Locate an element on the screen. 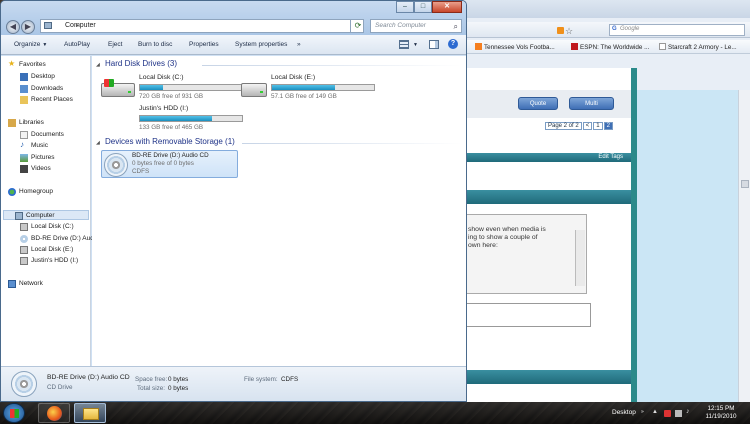 Image resolution: width=750 pixels, height=424 pixels. system-clock: 12:15 PM 11/19/2010 is located at coordinates (721, 413).